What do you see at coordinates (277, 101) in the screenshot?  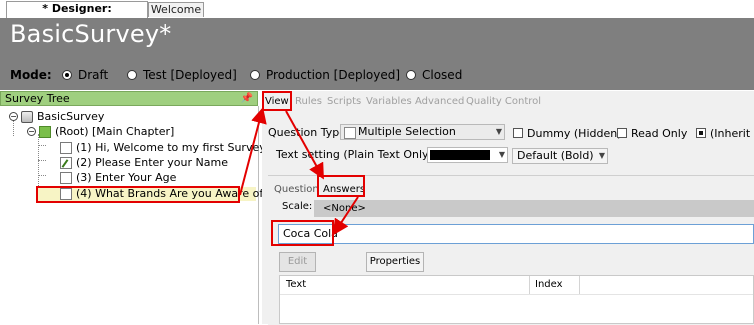 I see `annotation-box-view-tab` at bounding box center [277, 101].